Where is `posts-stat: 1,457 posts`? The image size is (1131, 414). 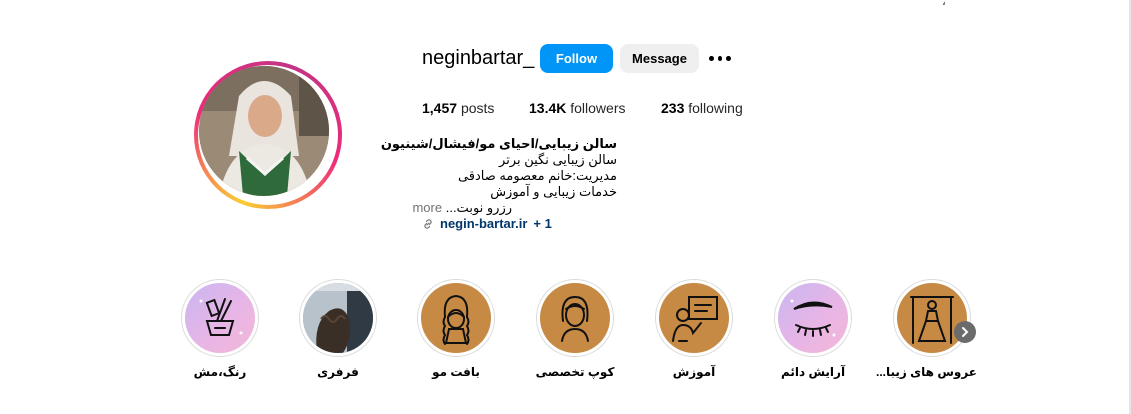
posts-stat: 1,457 posts is located at coordinates (458, 108).